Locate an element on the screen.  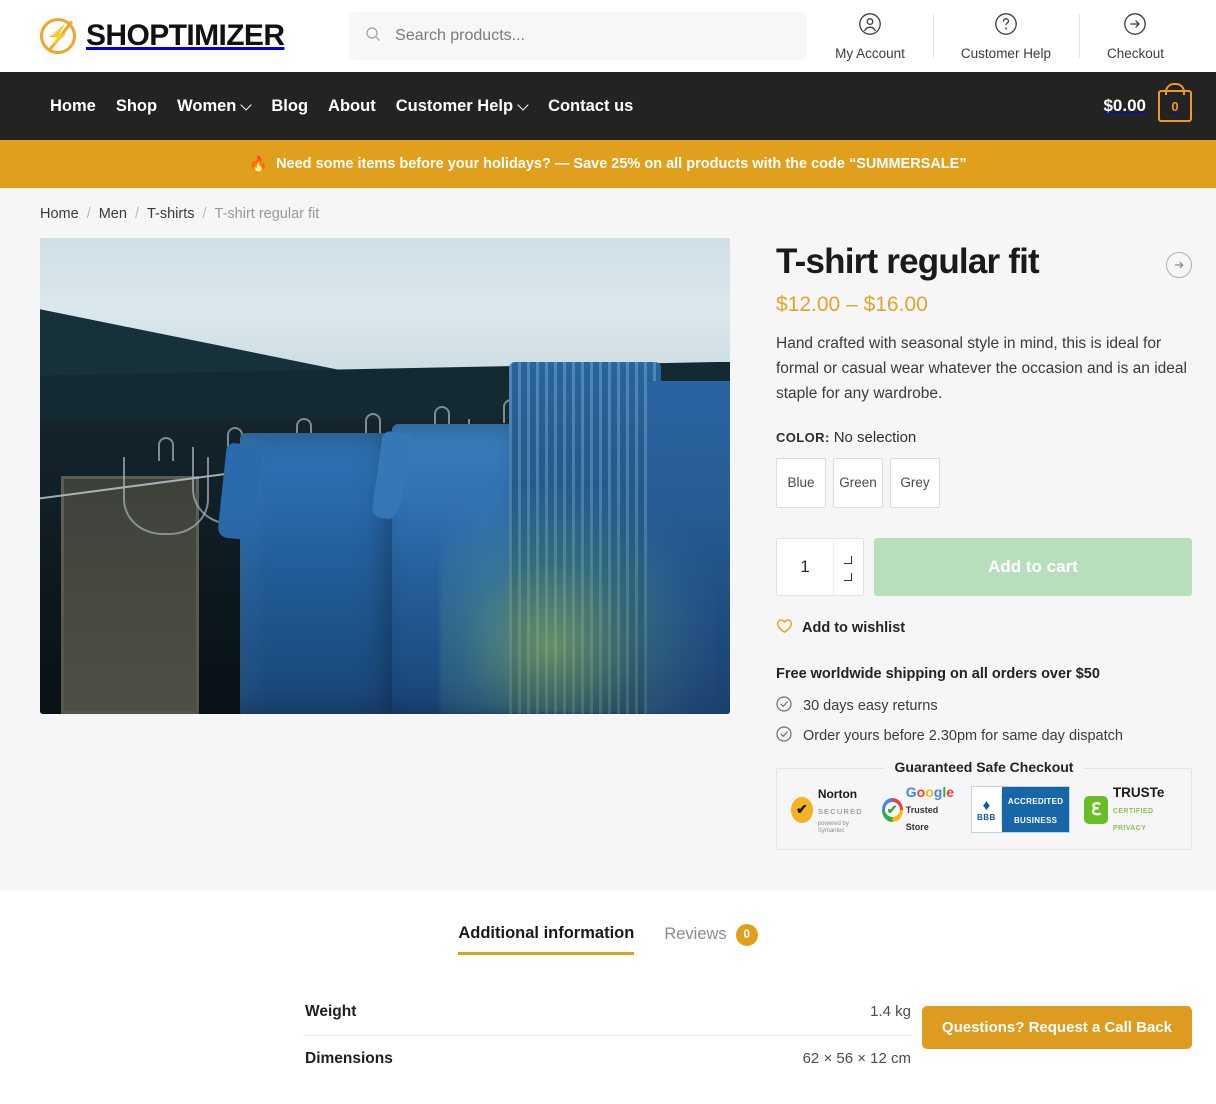
search-container is located at coordinates (578, 36).